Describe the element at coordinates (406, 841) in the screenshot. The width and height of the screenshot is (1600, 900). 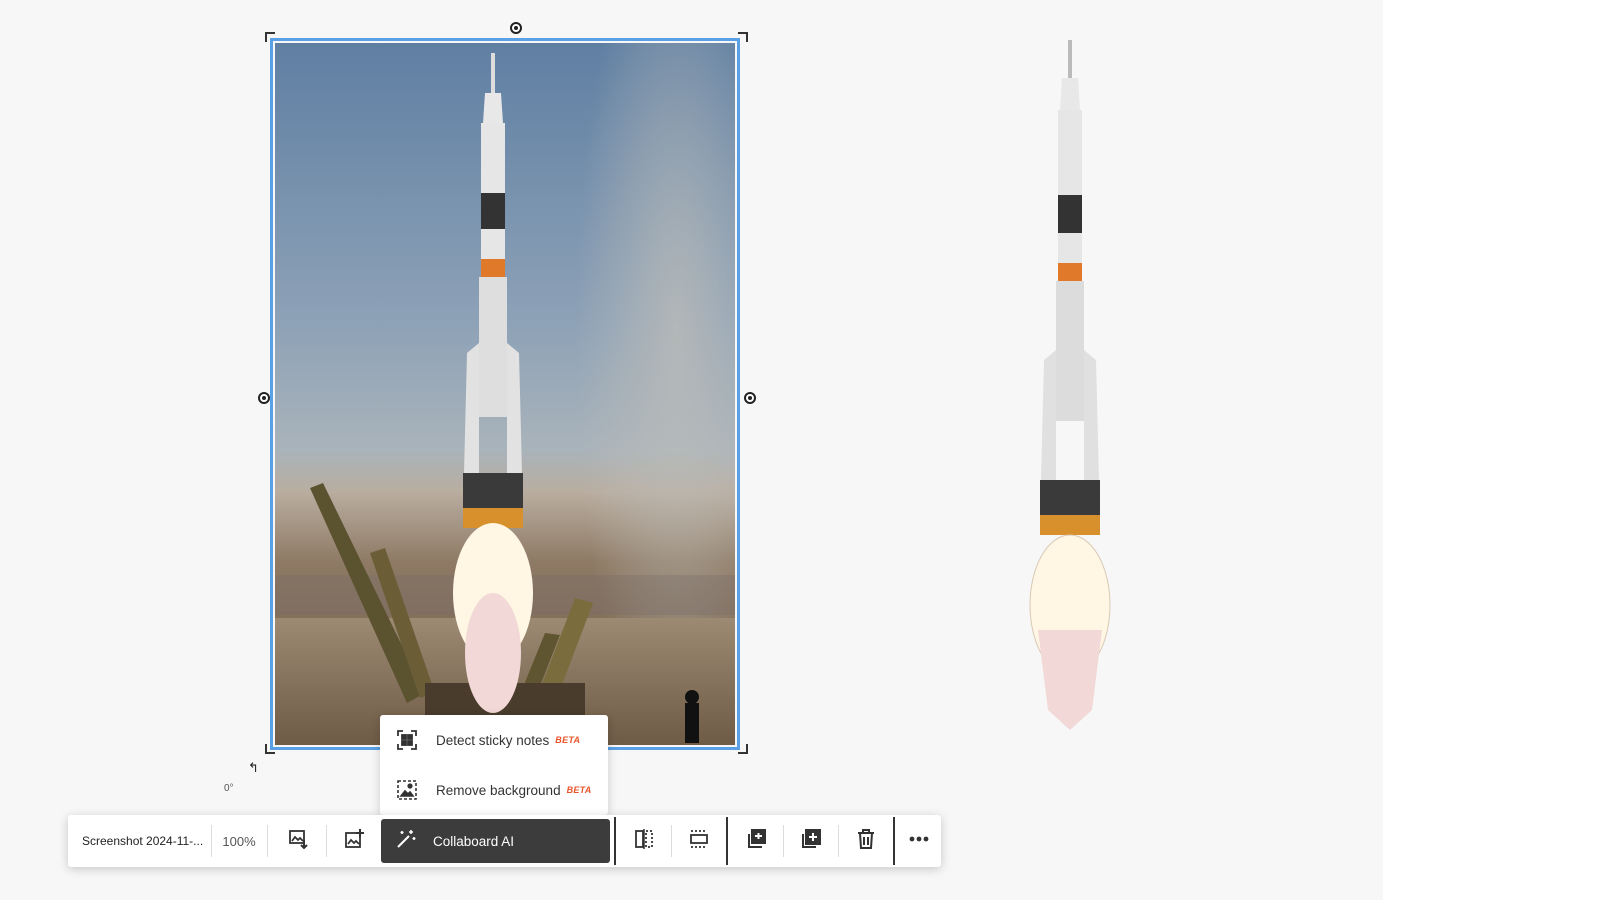
I see `magic-wand-icon` at that location.